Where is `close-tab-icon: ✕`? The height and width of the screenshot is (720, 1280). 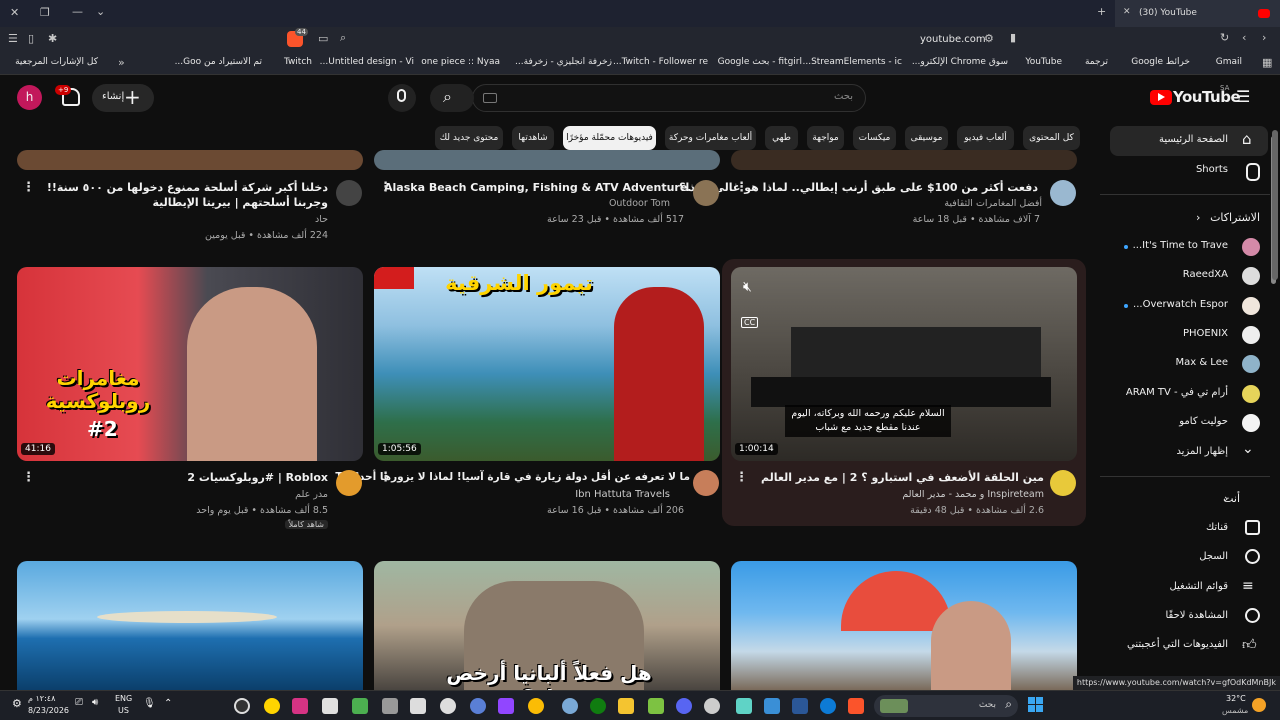 close-tab-icon: ✕ is located at coordinates (1127, 12).